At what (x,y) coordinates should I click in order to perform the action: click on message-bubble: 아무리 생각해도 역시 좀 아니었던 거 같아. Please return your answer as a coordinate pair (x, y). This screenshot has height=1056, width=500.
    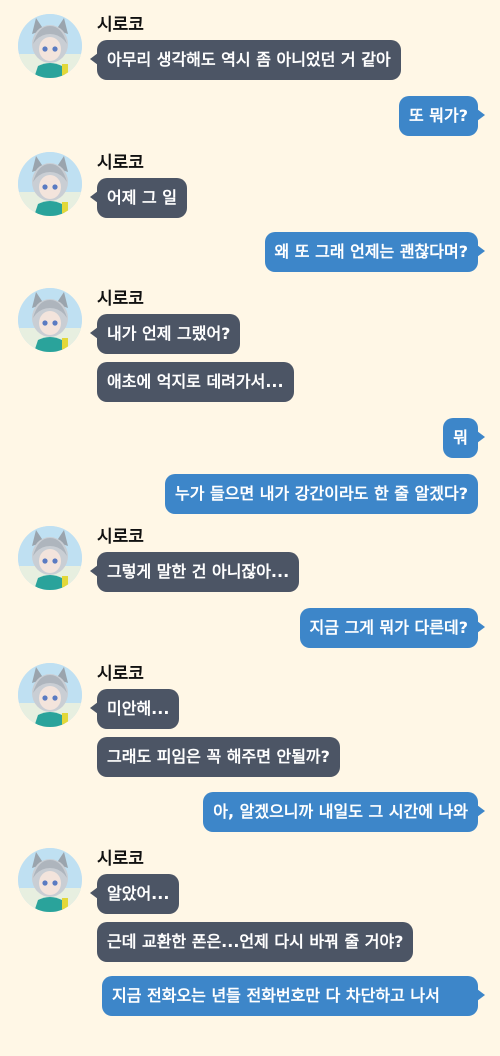
    Looking at the image, I should click on (245, 60).